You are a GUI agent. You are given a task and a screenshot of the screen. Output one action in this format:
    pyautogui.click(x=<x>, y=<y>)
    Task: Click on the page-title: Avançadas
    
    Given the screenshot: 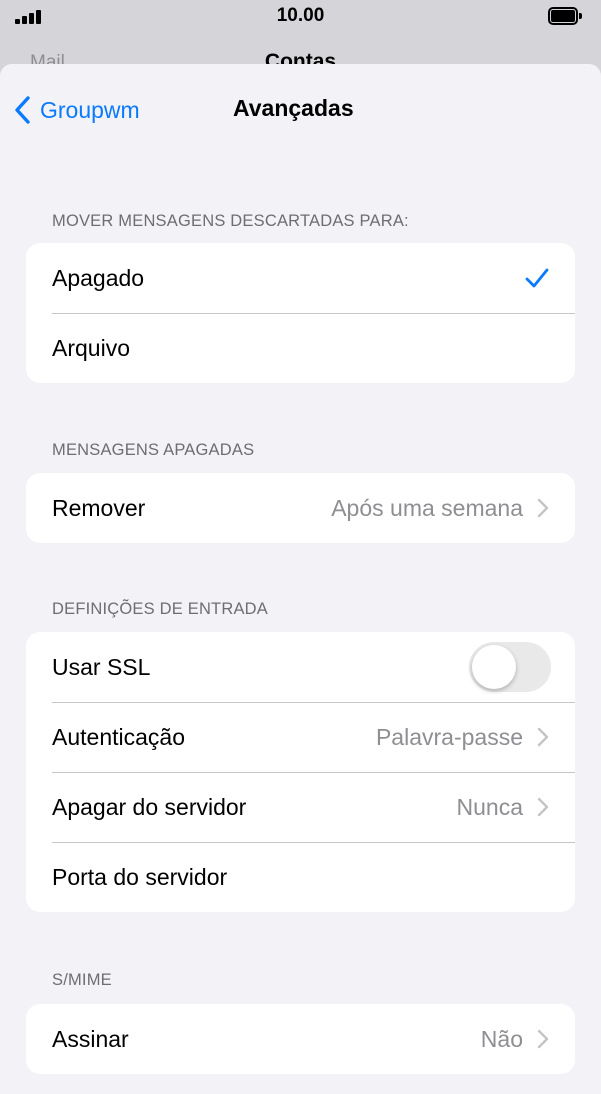 What is the action you would take?
    pyautogui.click(x=293, y=108)
    